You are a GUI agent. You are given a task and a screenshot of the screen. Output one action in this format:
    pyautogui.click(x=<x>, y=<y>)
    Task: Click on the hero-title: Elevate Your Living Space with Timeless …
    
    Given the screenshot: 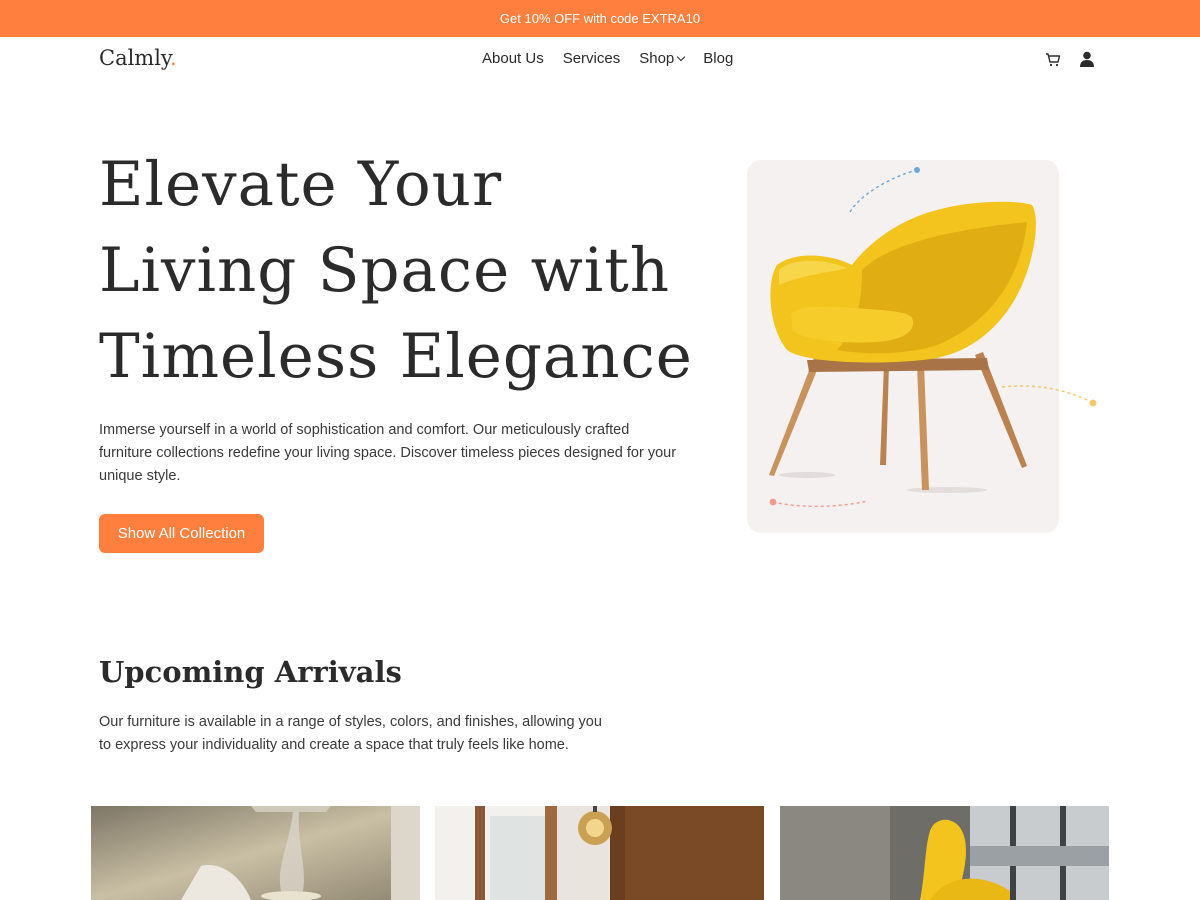 What is the action you would take?
    pyautogui.click(x=399, y=271)
    